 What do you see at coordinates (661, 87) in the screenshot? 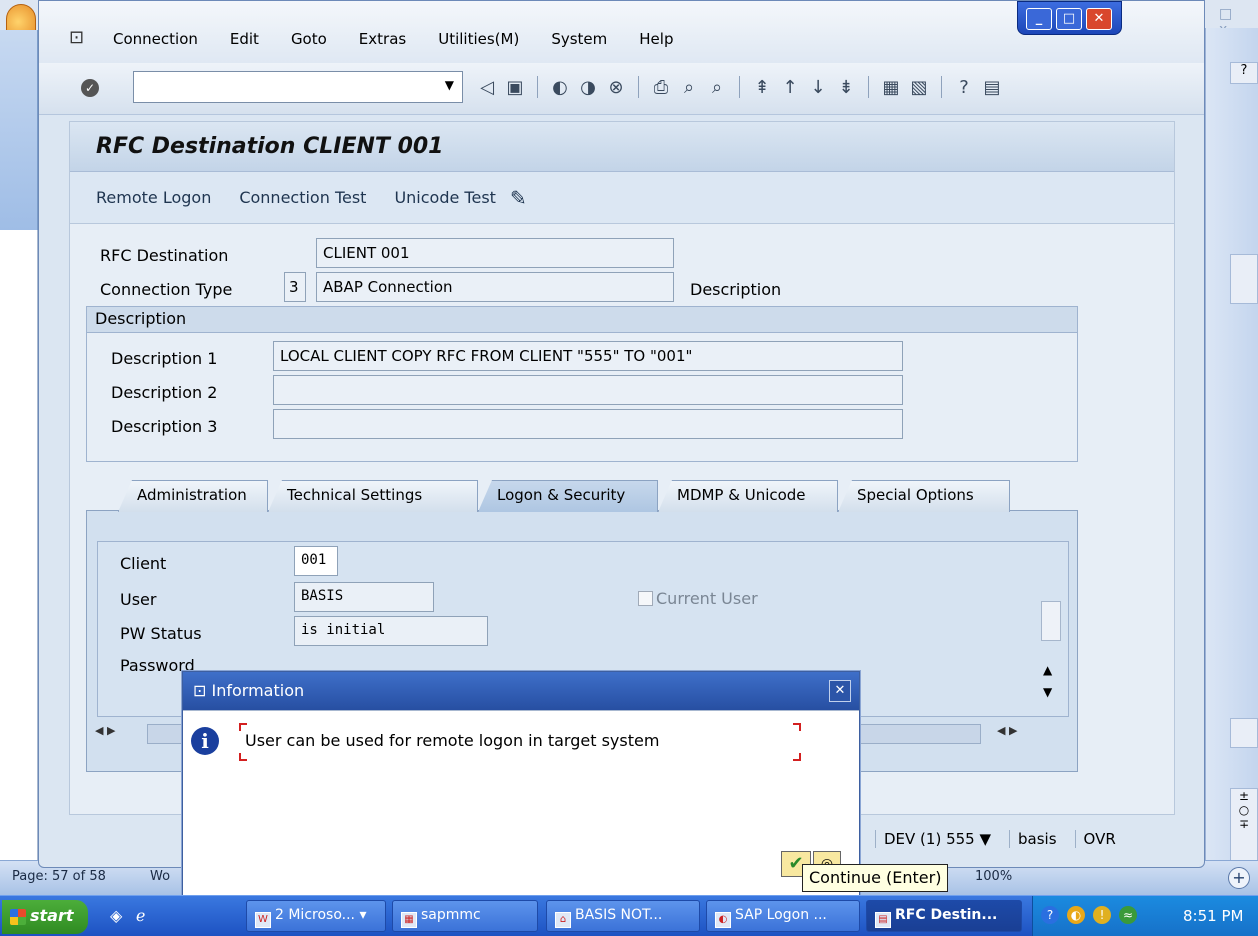
I see `print-icon: ⎙` at bounding box center [661, 87].